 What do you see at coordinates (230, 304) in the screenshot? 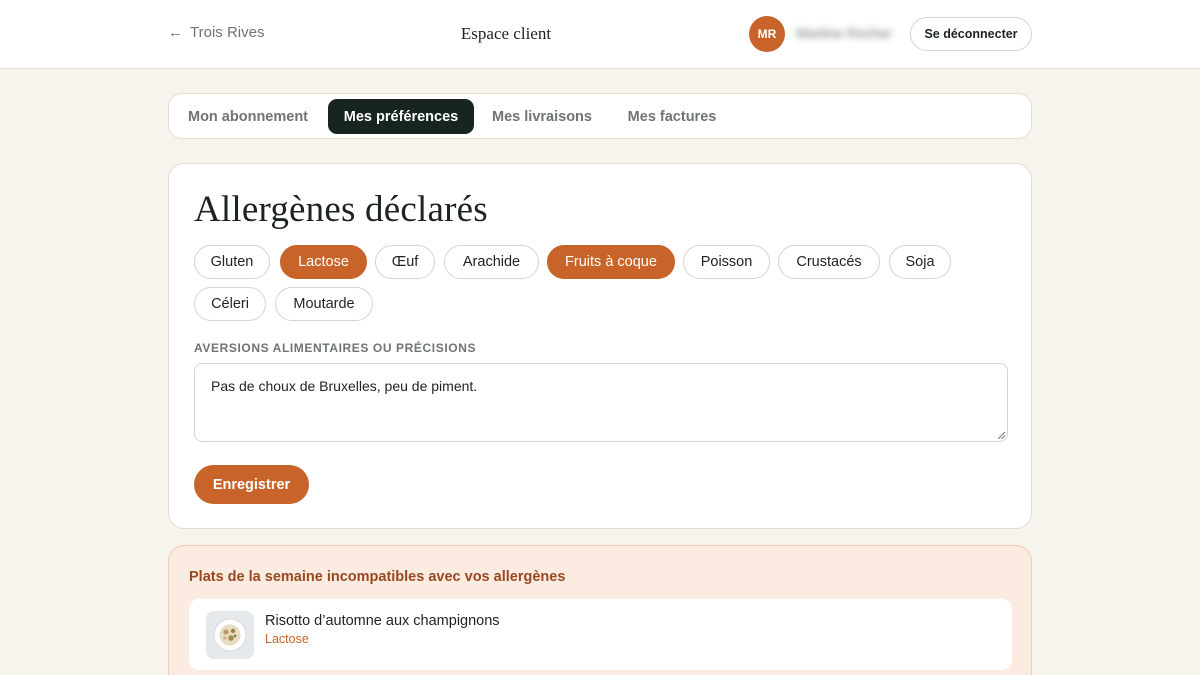
I see `allergen-chip-celery: Céleri` at bounding box center [230, 304].